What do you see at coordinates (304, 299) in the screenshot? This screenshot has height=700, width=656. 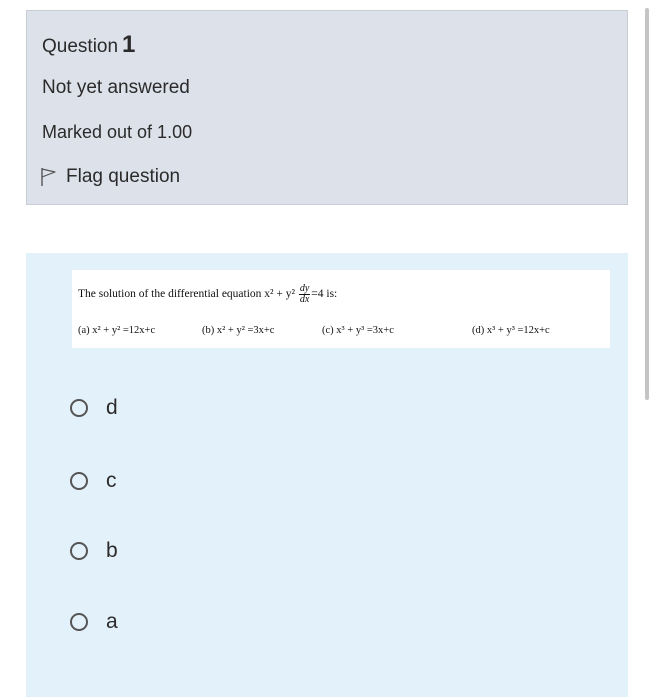 I see `frac-denominator: dx` at bounding box center [304, 299].